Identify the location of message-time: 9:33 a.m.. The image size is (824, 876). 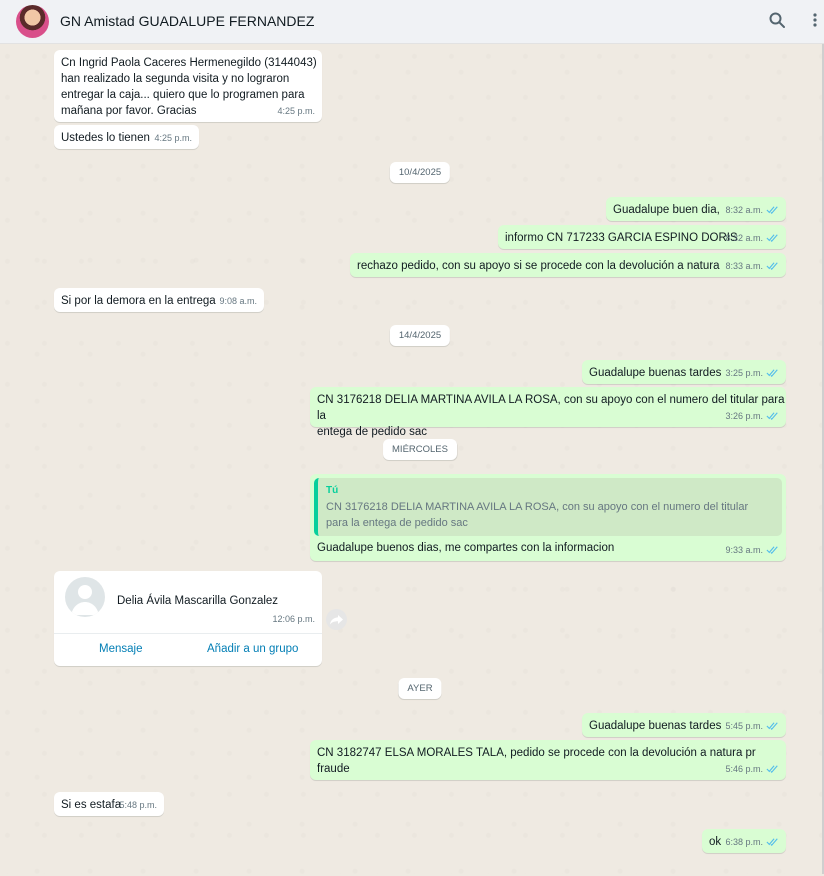
(744, 550).